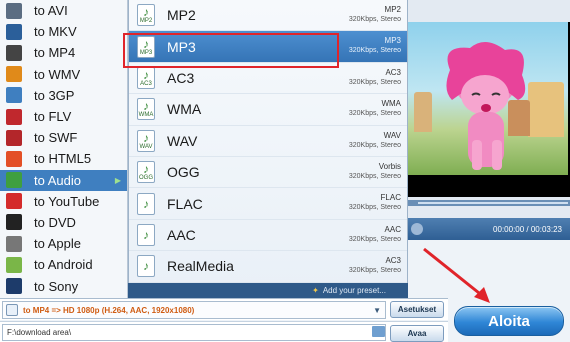 The width and height of the screenshot is (570, 342). I want to click on audio-format-item: ♪ WAV WAV WAV 320Kbps, Stereo, so click(268, 141).